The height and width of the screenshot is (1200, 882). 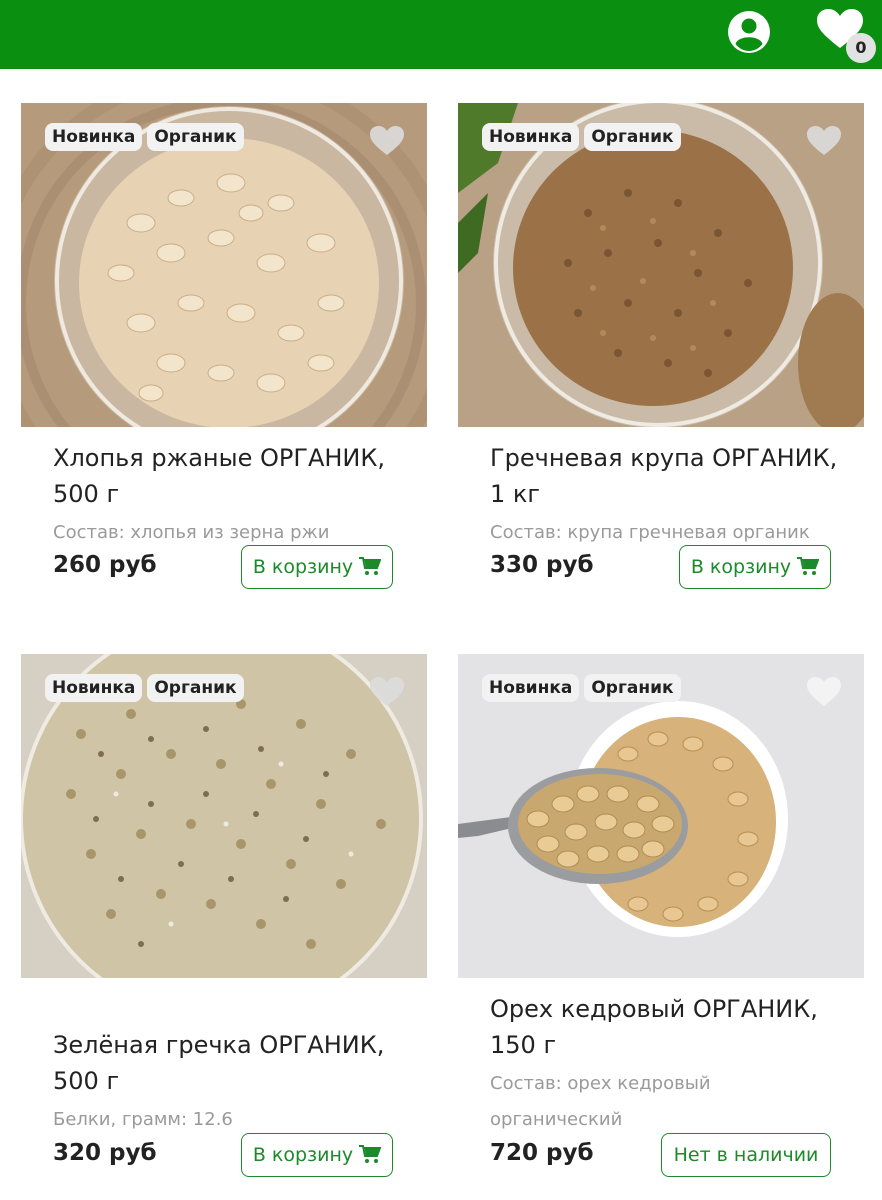 What do you see at coordinates (861, 48) in the screenshot?
I see `favorites-count-badge: 0` at bounding box center [861, 48].